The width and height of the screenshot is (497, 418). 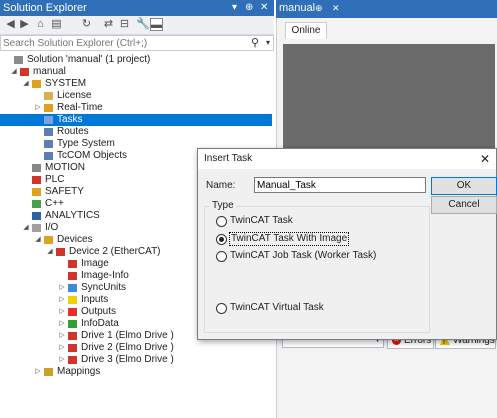 What do you see at coordinates (127, 347) in the screenshot?
I see `tree-item-label: Drive 2 (Elmo Drive )` at bounding box center [127, 347].